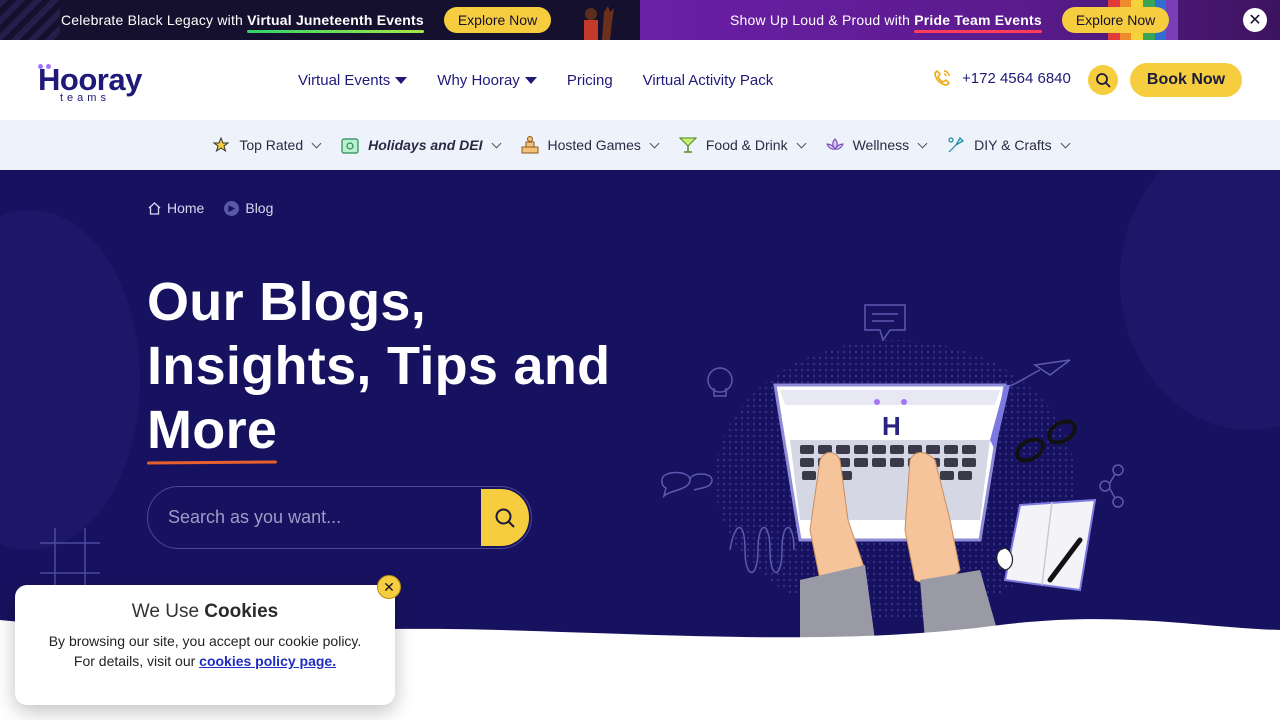  I want to click on breadcrumb: Home ▶ Blog, so click(210, 208).